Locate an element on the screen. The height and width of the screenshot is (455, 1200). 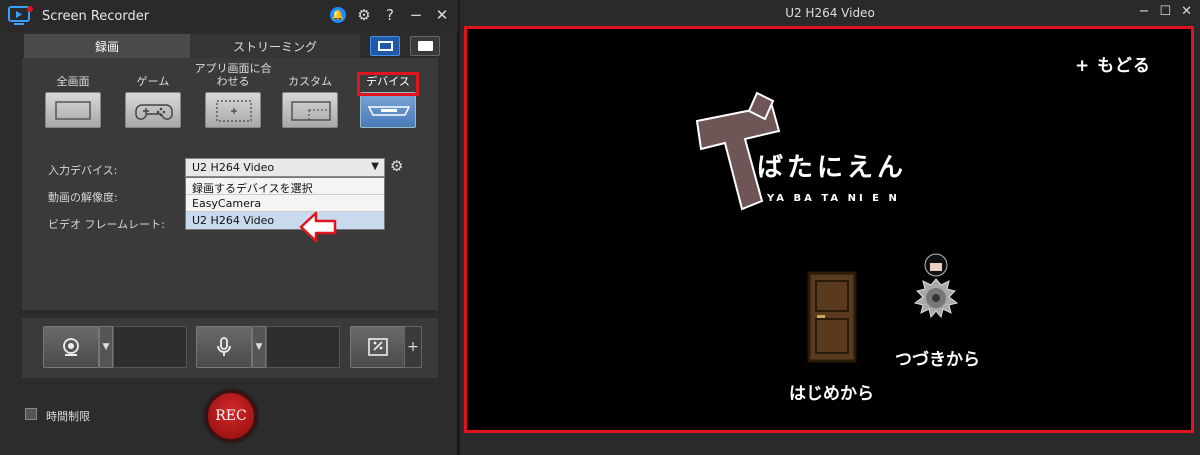
capture-mode-label: カスタム is located at coordinates (310, 81).